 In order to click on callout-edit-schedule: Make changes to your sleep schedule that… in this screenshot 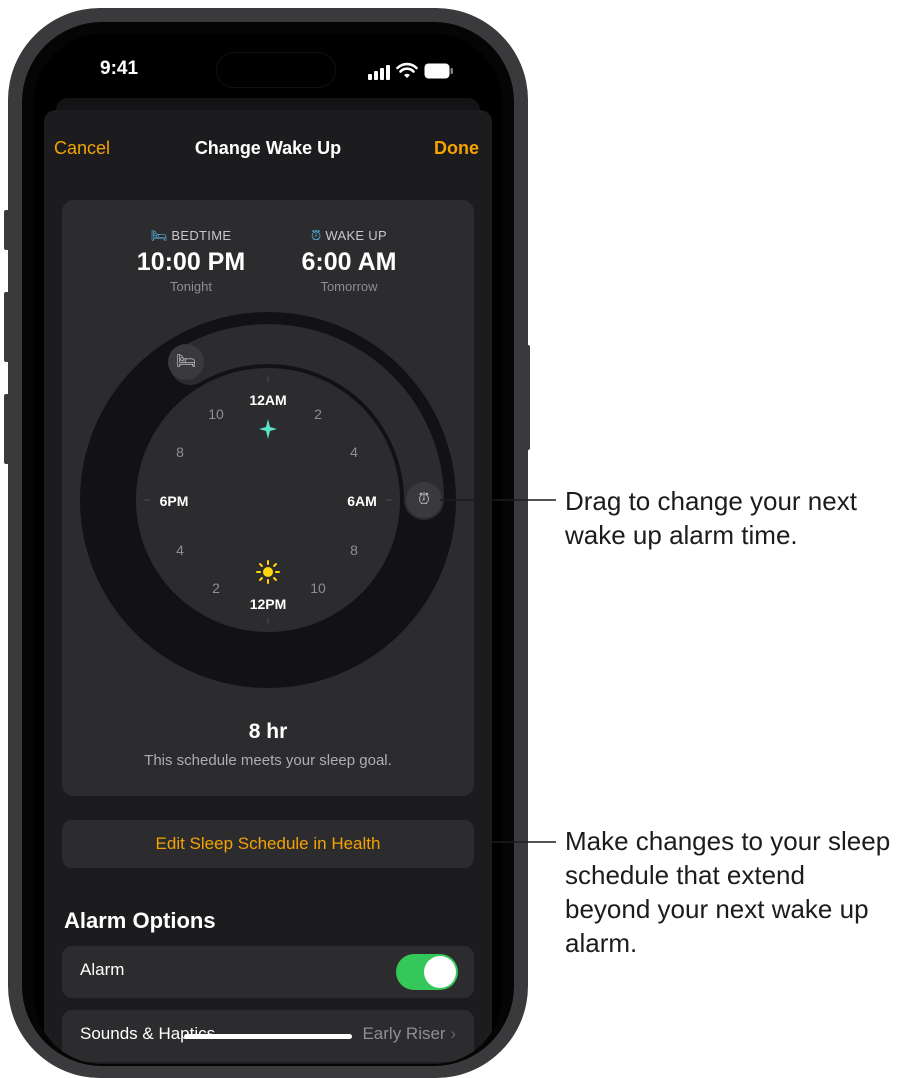, I will do `click(728, 892)`.